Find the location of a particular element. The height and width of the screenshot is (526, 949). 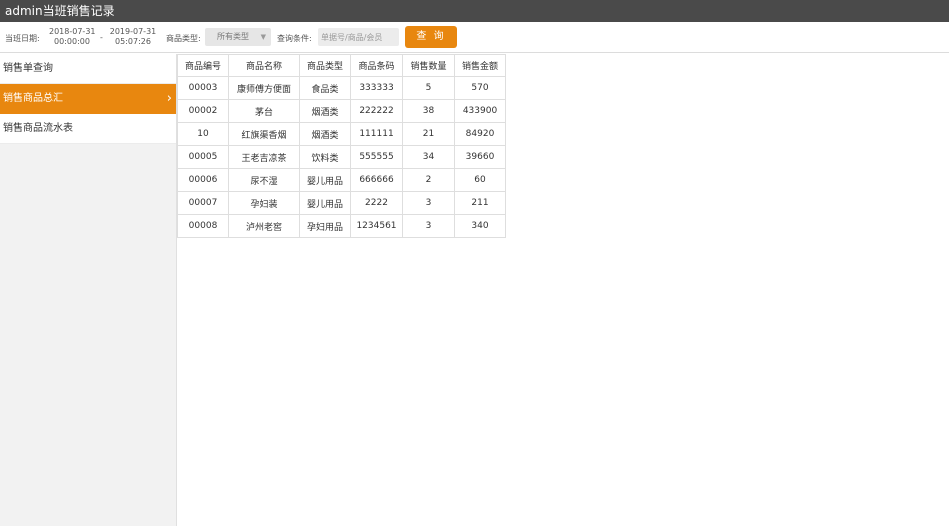

cell-amount: 340 is located at coordinates (480, 226).